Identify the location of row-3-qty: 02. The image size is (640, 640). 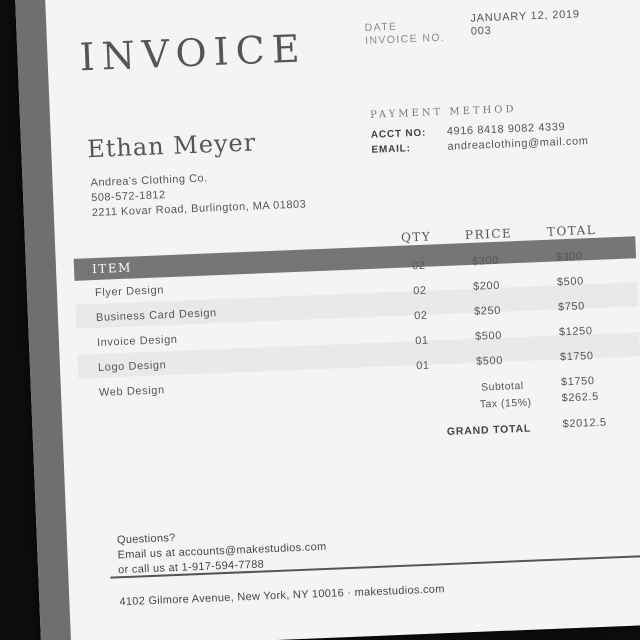
(420, 316).